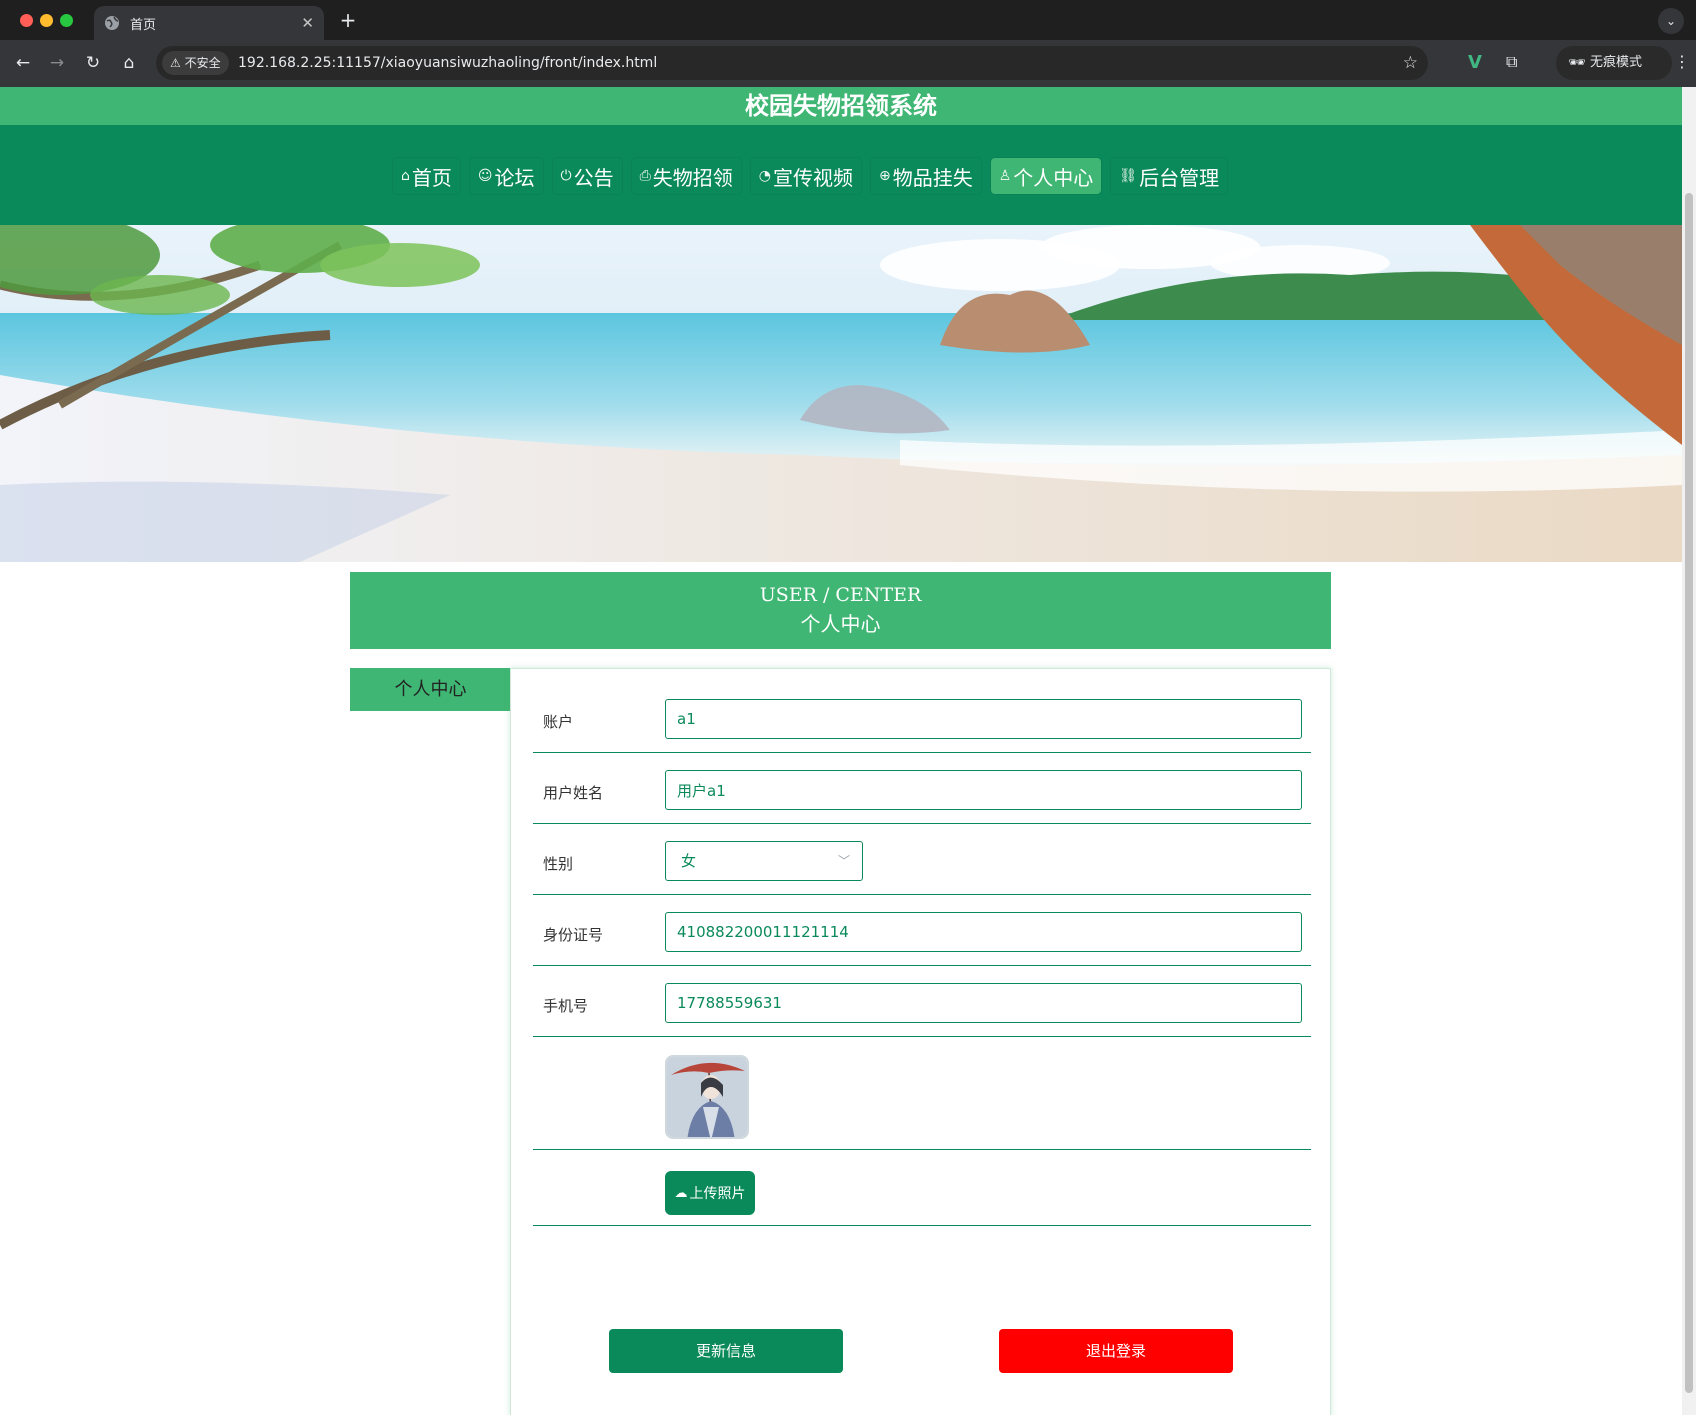  What do you see at coordinates (566, 1006) in the screenshot?
I see `phone-label: 手机号` at bounding box center [566, 1006].